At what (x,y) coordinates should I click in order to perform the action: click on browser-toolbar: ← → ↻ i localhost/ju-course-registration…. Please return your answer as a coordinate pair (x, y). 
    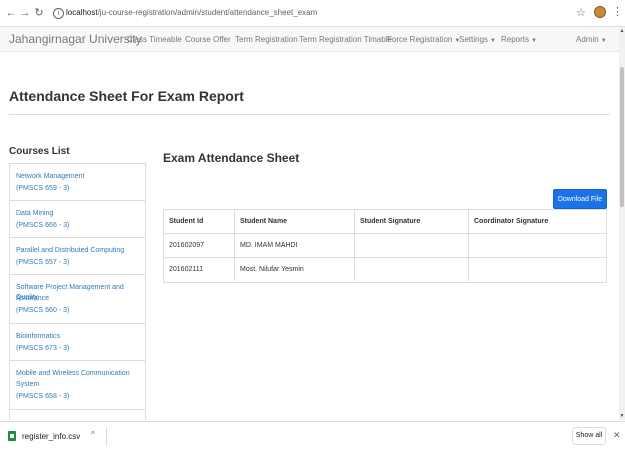
    Looking at the image, I should click on (312, 13).